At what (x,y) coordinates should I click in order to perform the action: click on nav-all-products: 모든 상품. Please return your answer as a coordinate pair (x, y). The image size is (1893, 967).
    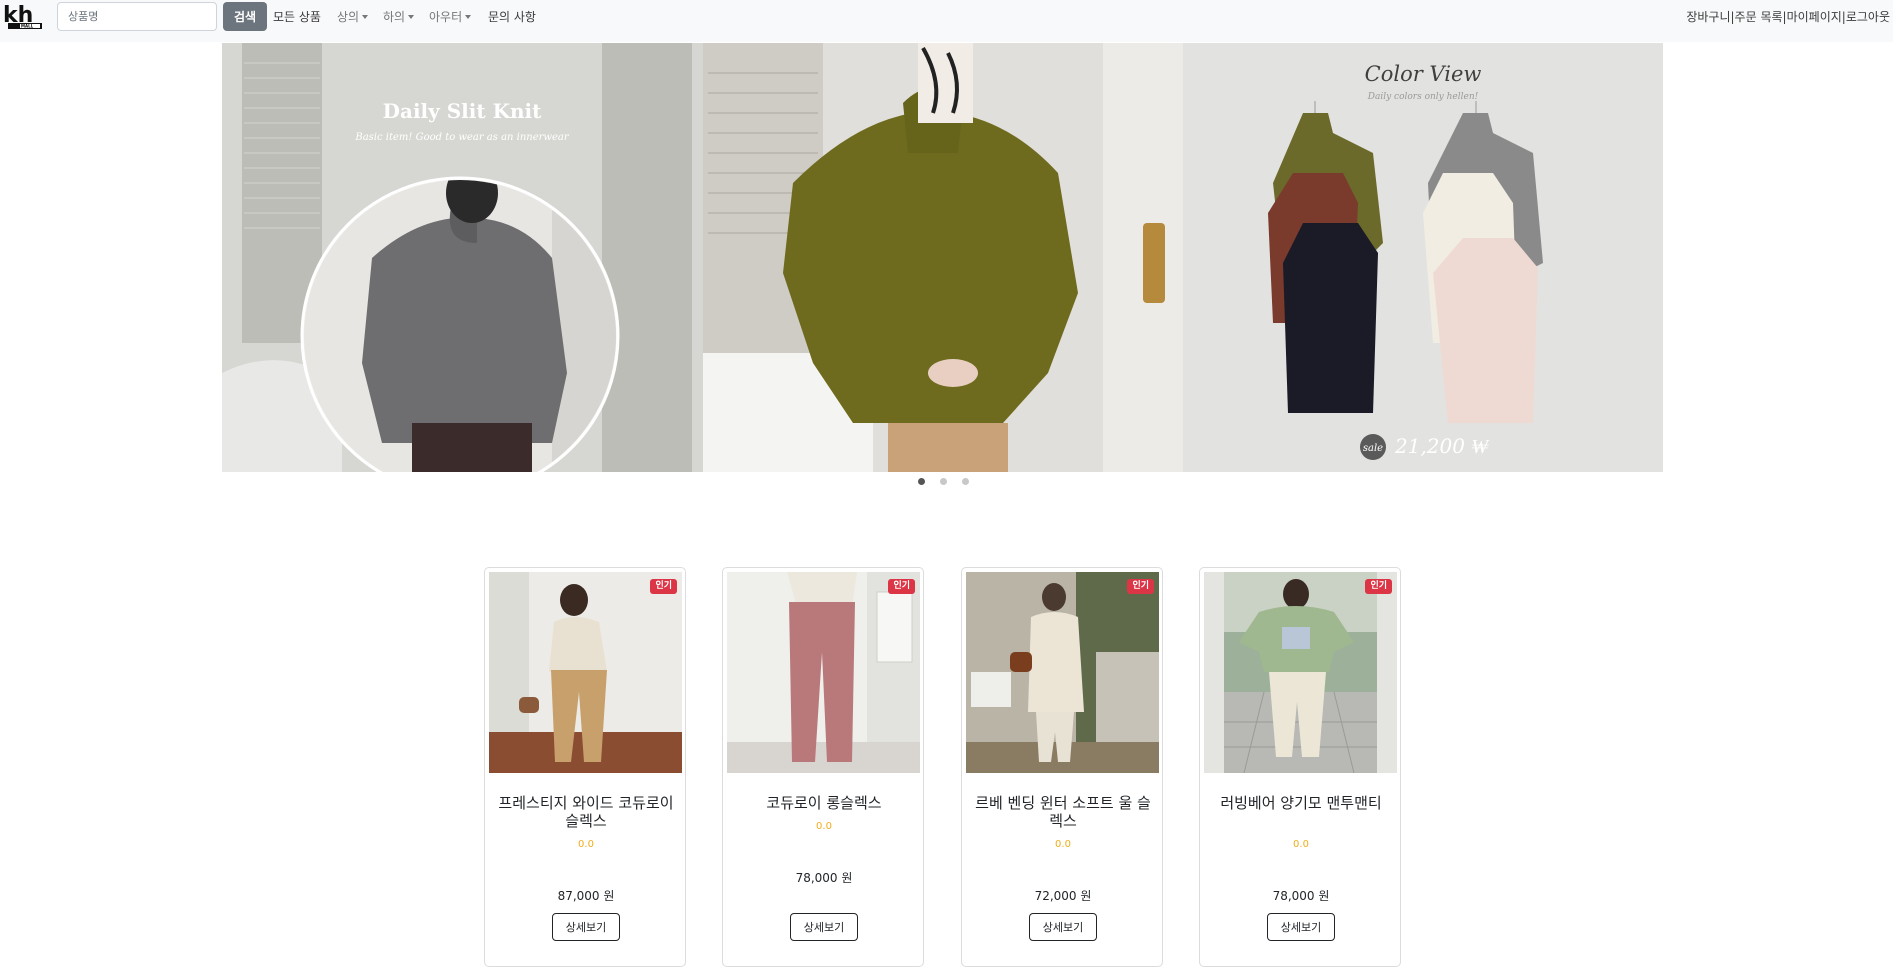
    Looking at the image, I should click on (297, 17).